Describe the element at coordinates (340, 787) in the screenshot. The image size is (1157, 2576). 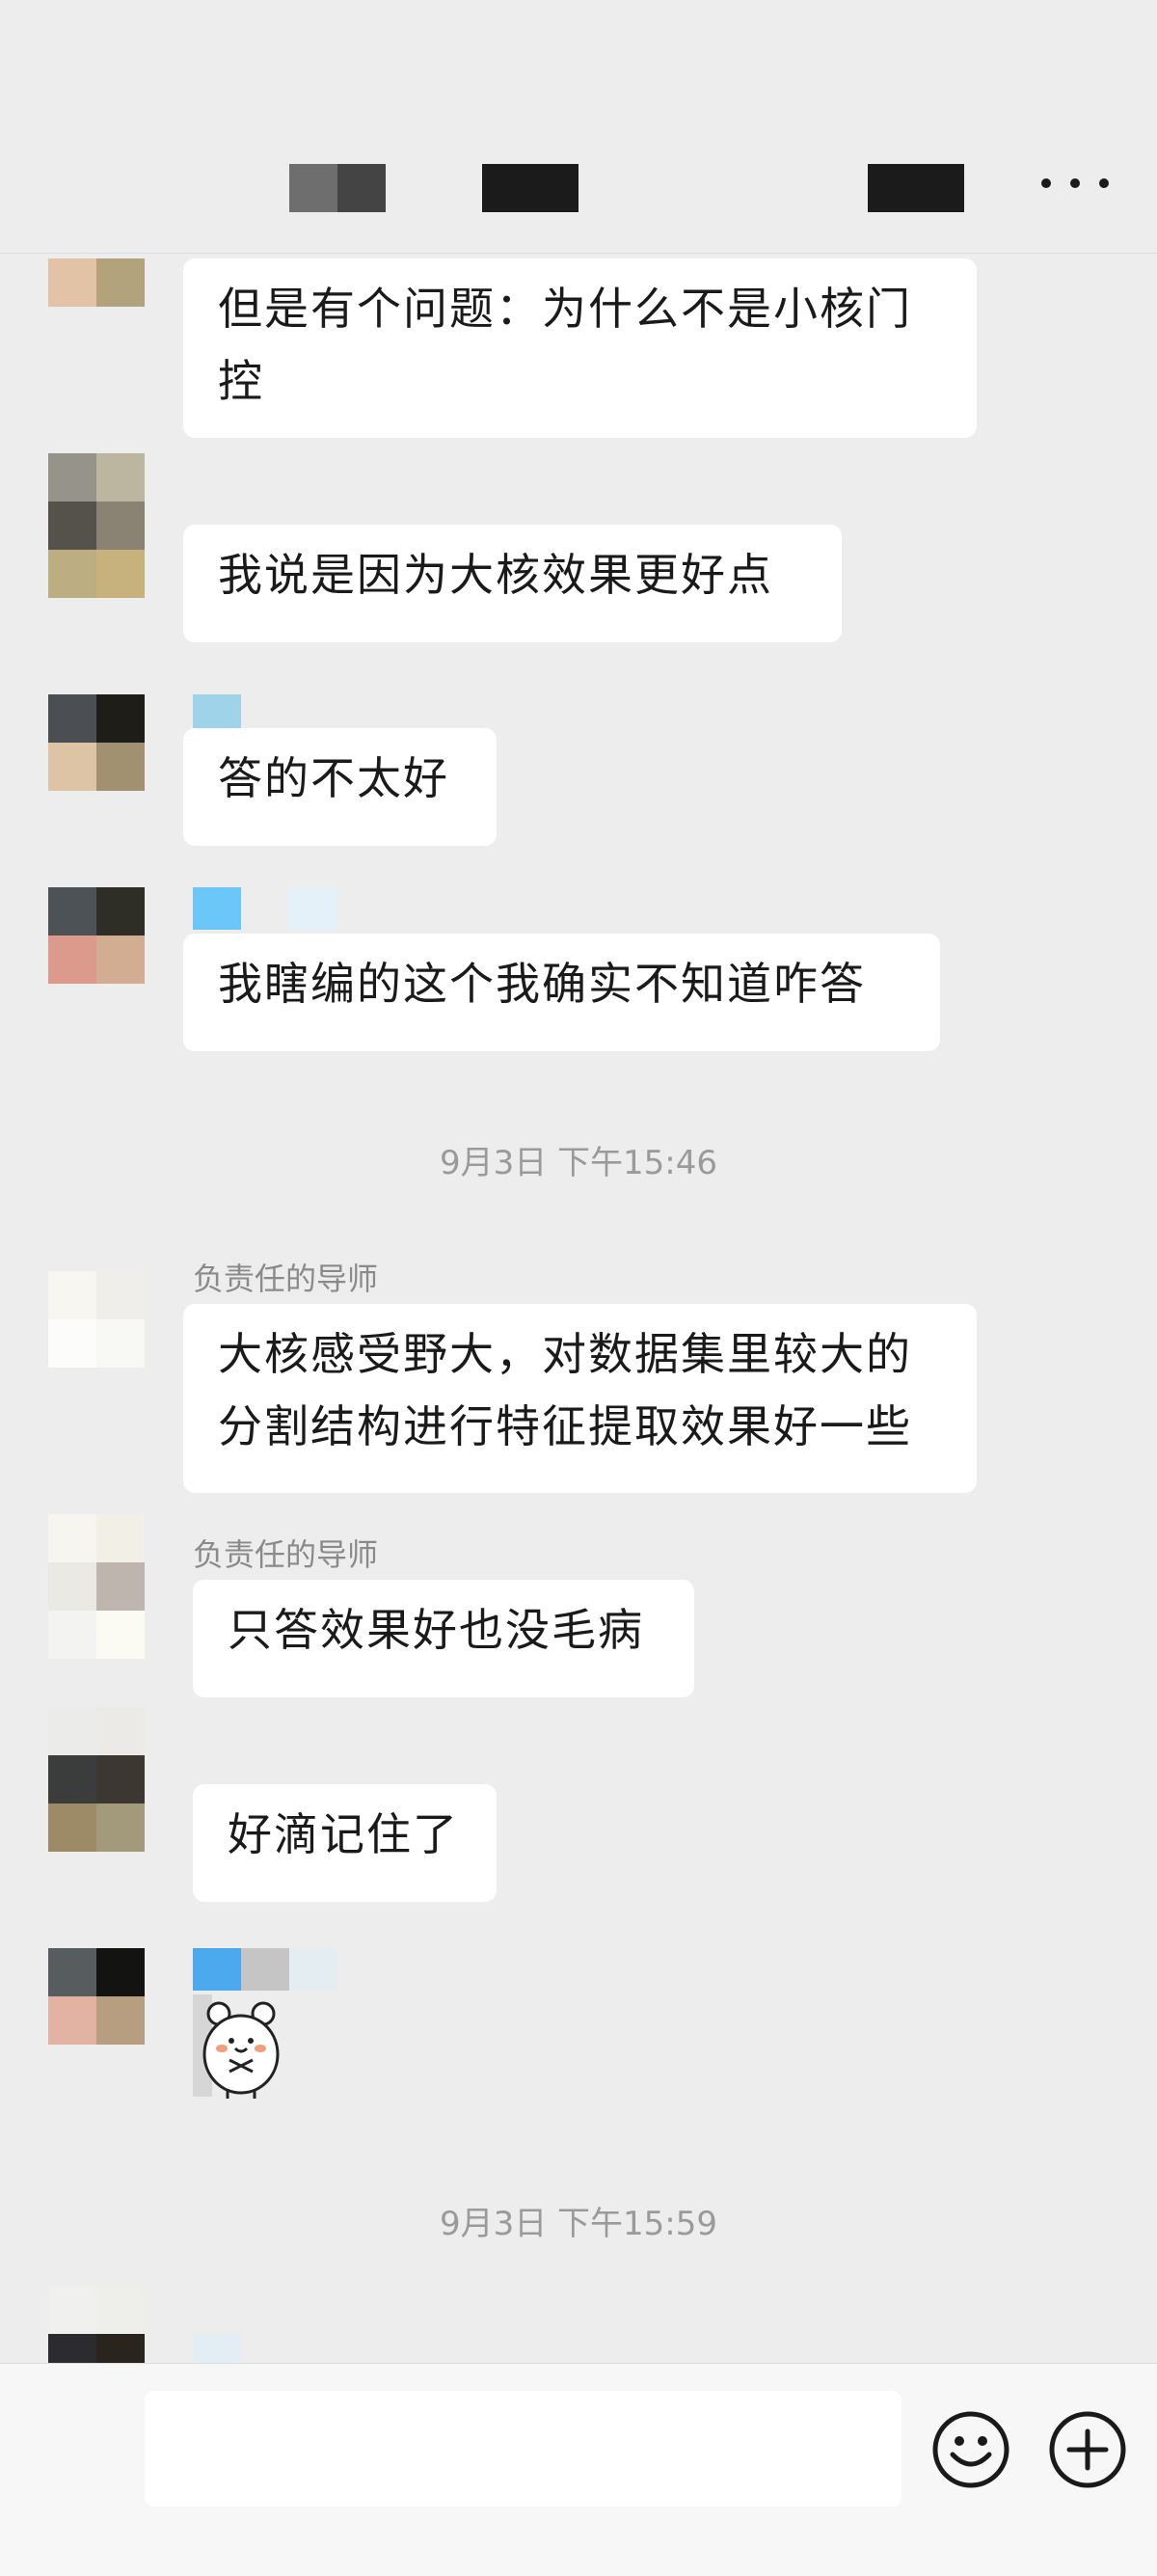
I see `message-bubble: 答的不太好` at that location.